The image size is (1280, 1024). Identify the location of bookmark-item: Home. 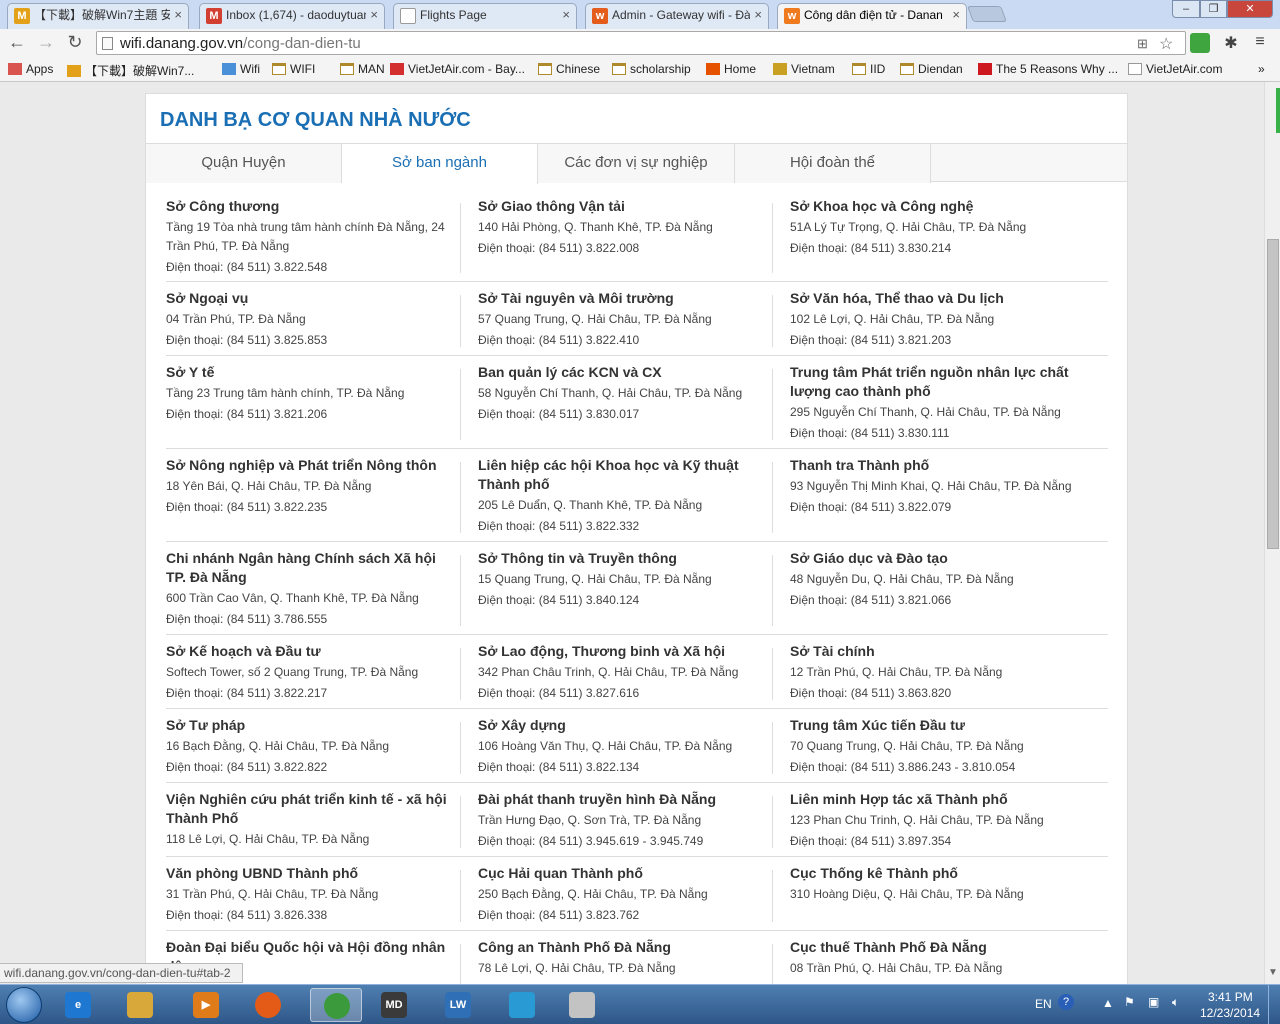
(731, 69).